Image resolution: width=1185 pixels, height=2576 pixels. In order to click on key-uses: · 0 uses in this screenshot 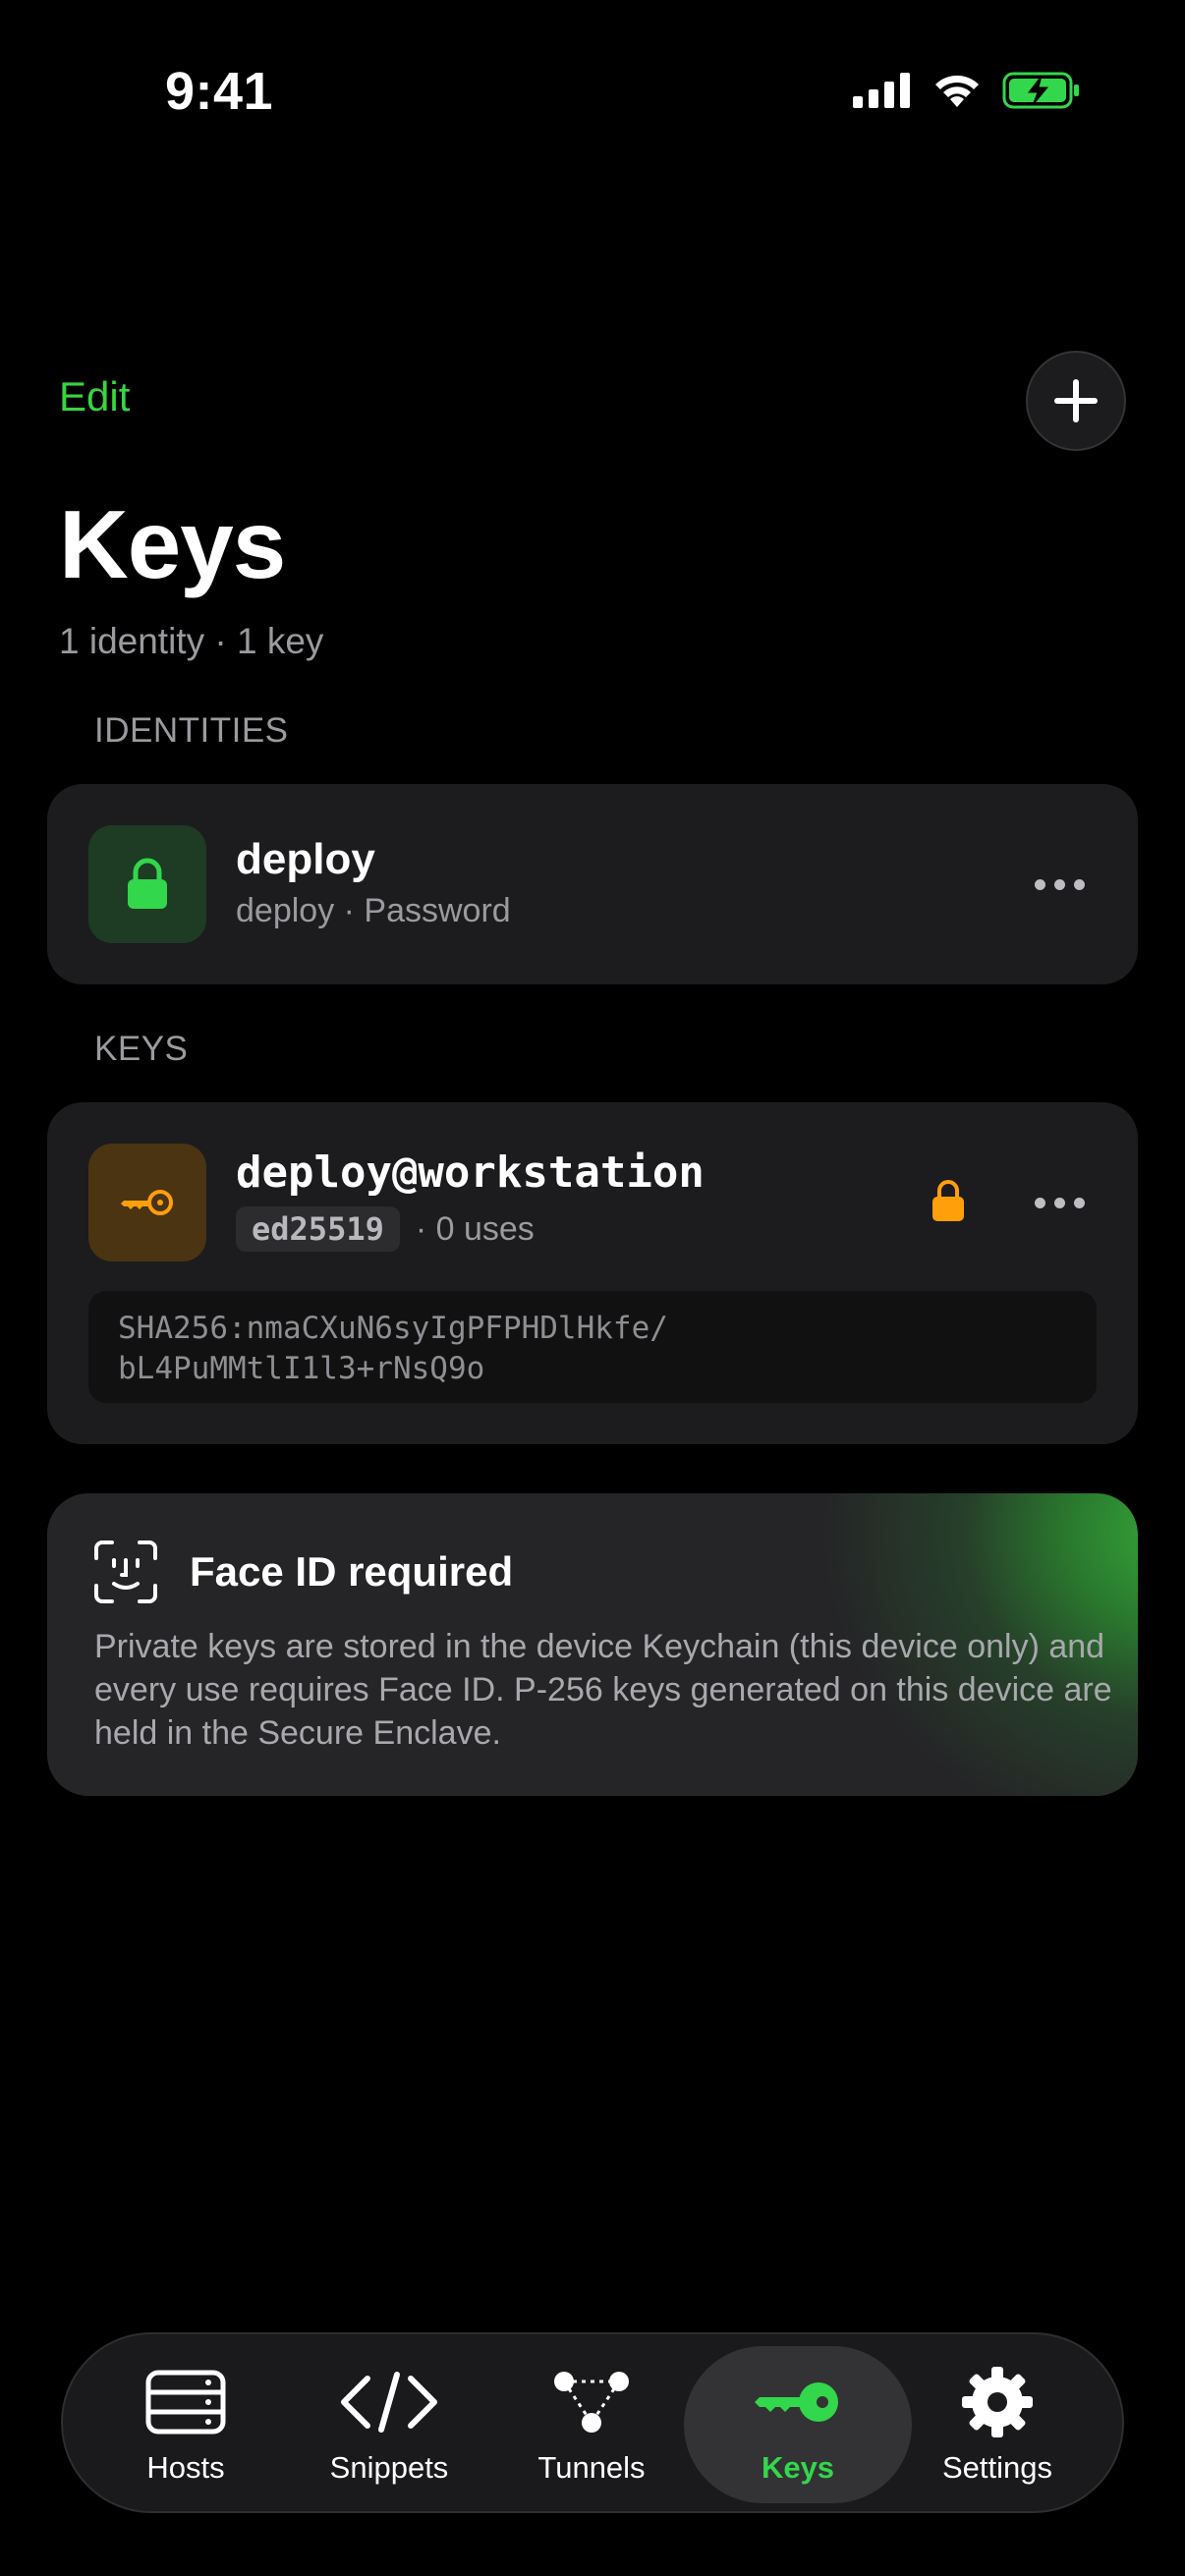, I will do `click(475, 1228)`.